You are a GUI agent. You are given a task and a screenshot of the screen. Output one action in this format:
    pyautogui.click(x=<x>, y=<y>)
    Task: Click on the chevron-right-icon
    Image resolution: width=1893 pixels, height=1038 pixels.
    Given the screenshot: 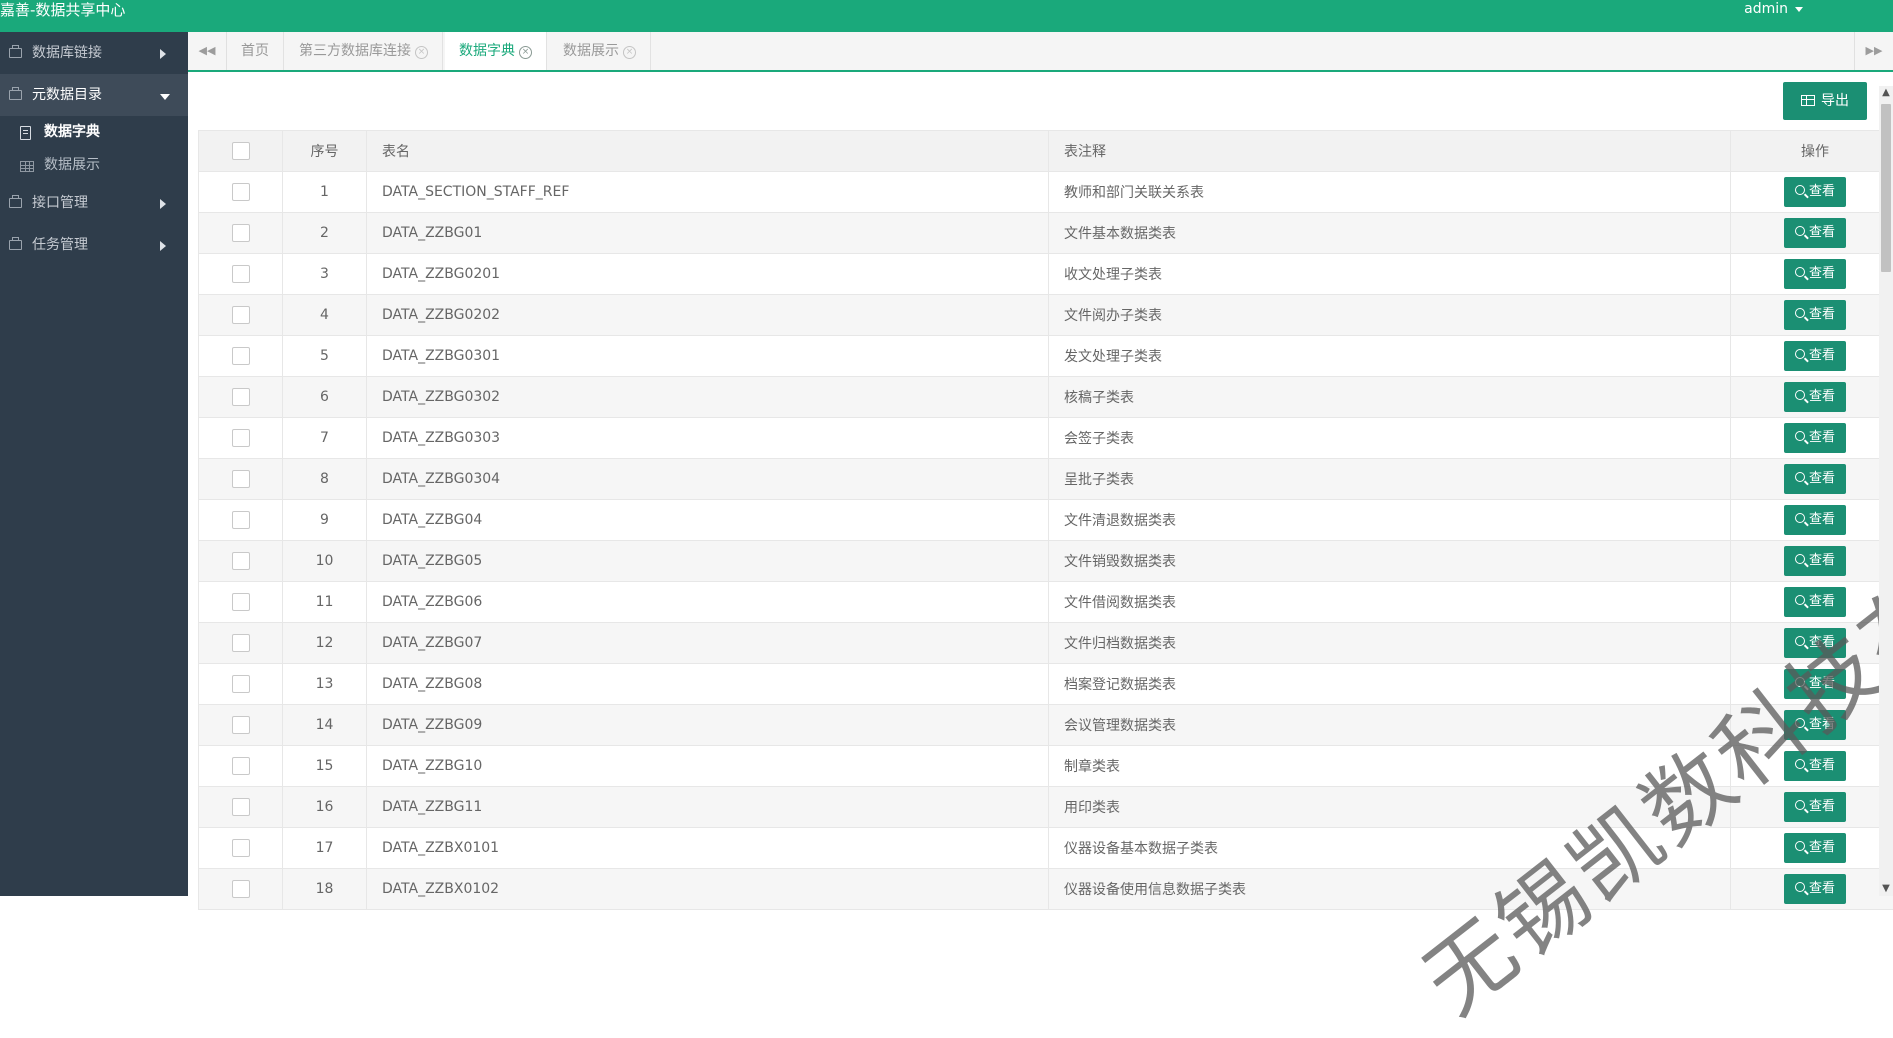 What is the action you would take?
    pyautogui.click(x=163, y=246)
    